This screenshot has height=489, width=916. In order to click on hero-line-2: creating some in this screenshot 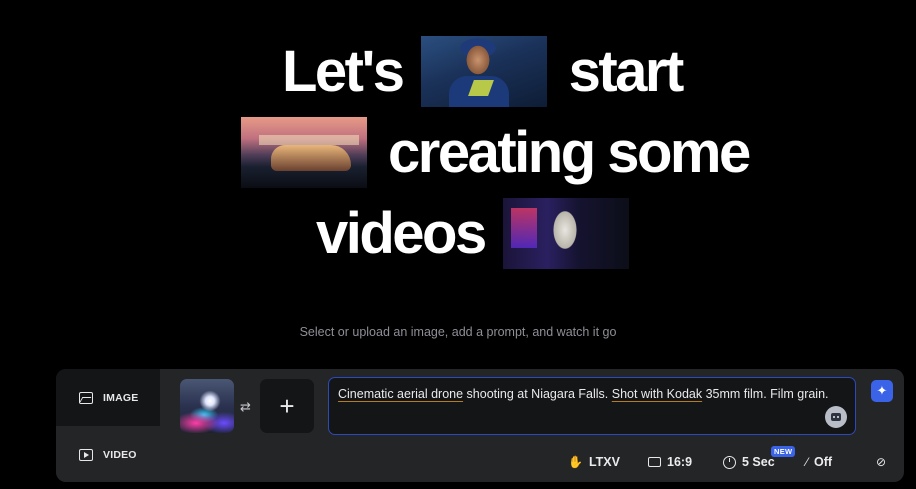, I will do `click(496, 152)`.